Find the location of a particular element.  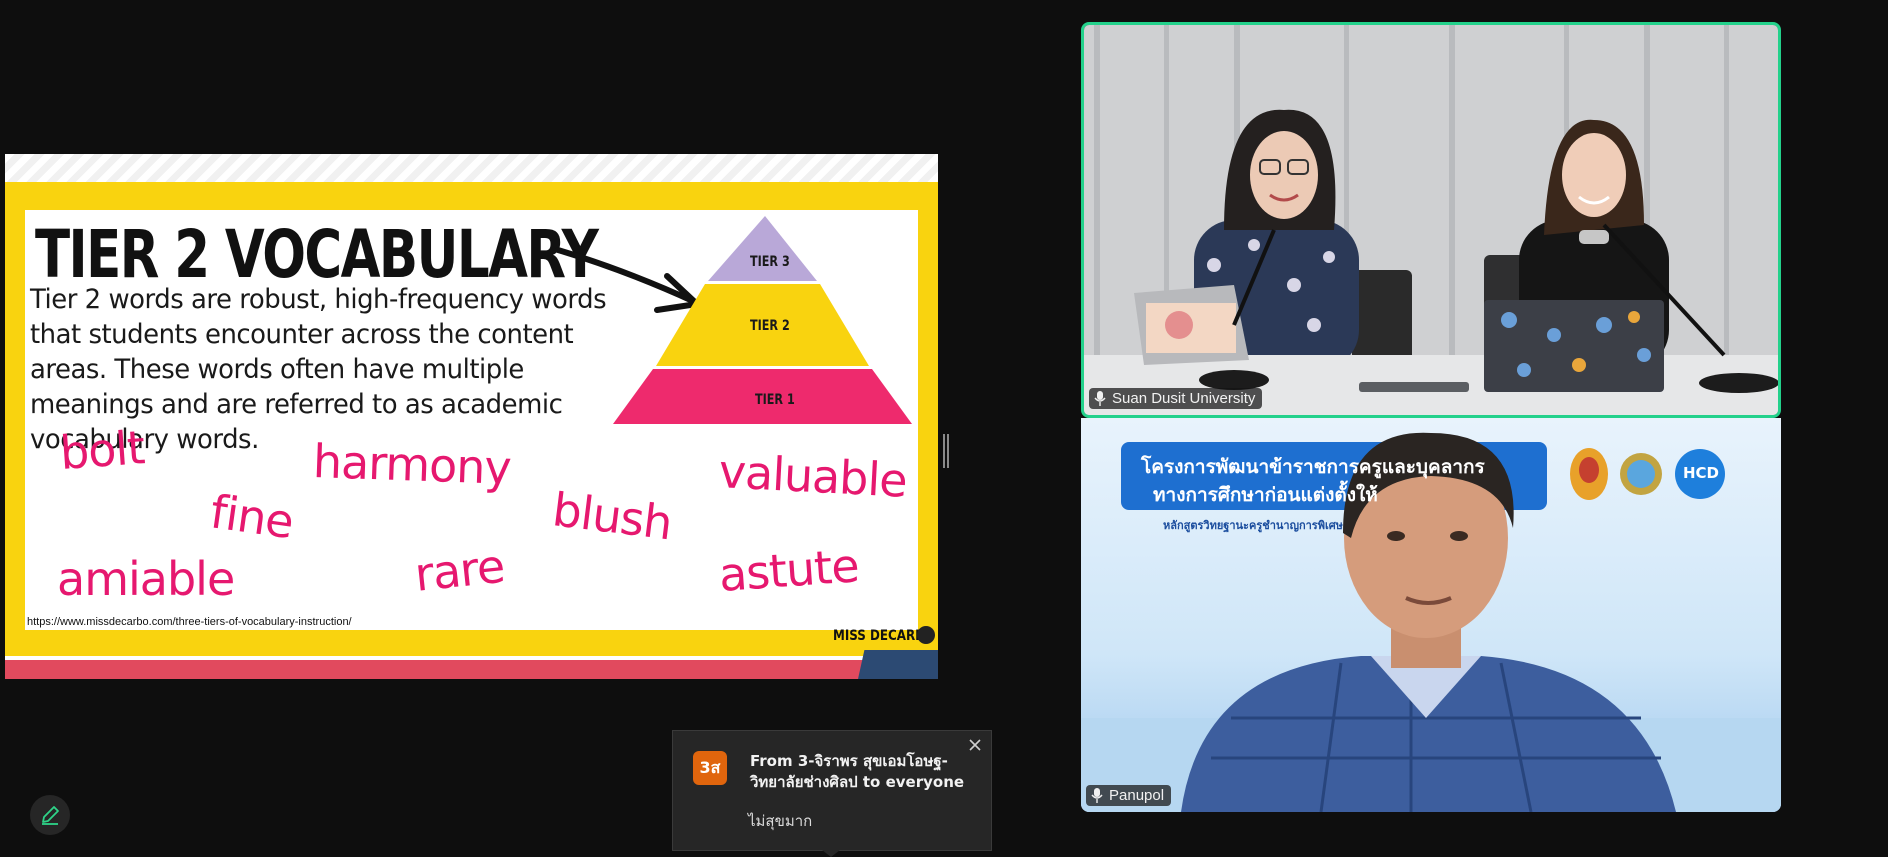

word-bolt: bolt is located at coordinates (102, 450).